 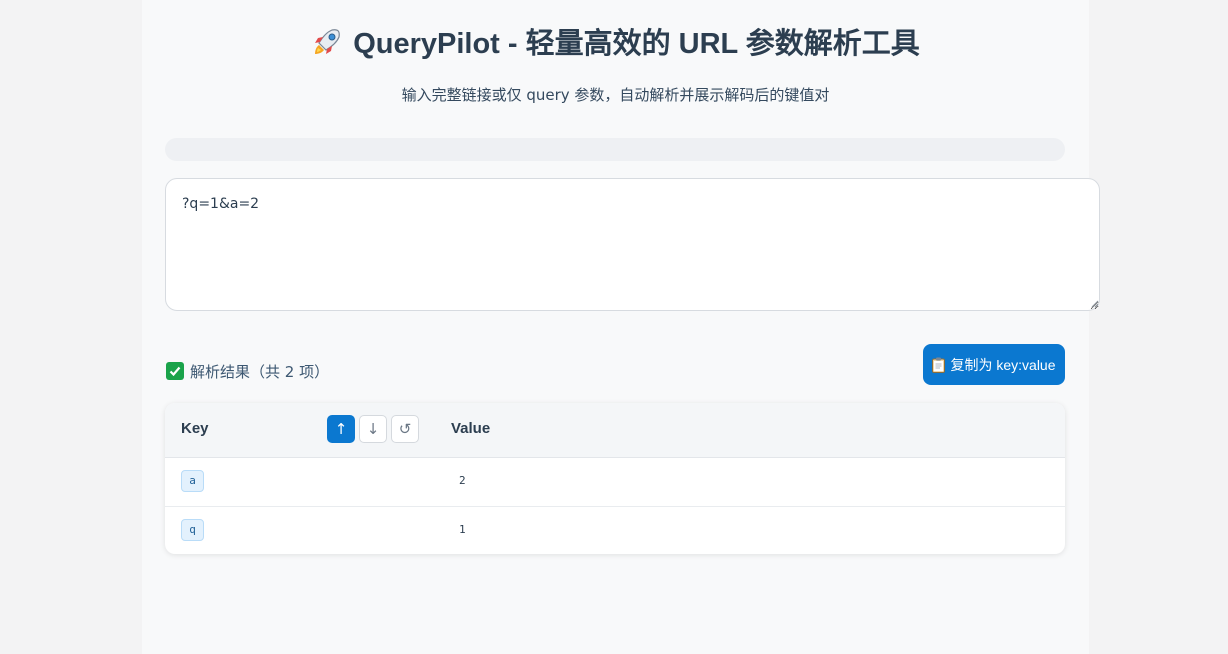 I want to click on sort-asc-button: ↑, so click(x=341, y=429).